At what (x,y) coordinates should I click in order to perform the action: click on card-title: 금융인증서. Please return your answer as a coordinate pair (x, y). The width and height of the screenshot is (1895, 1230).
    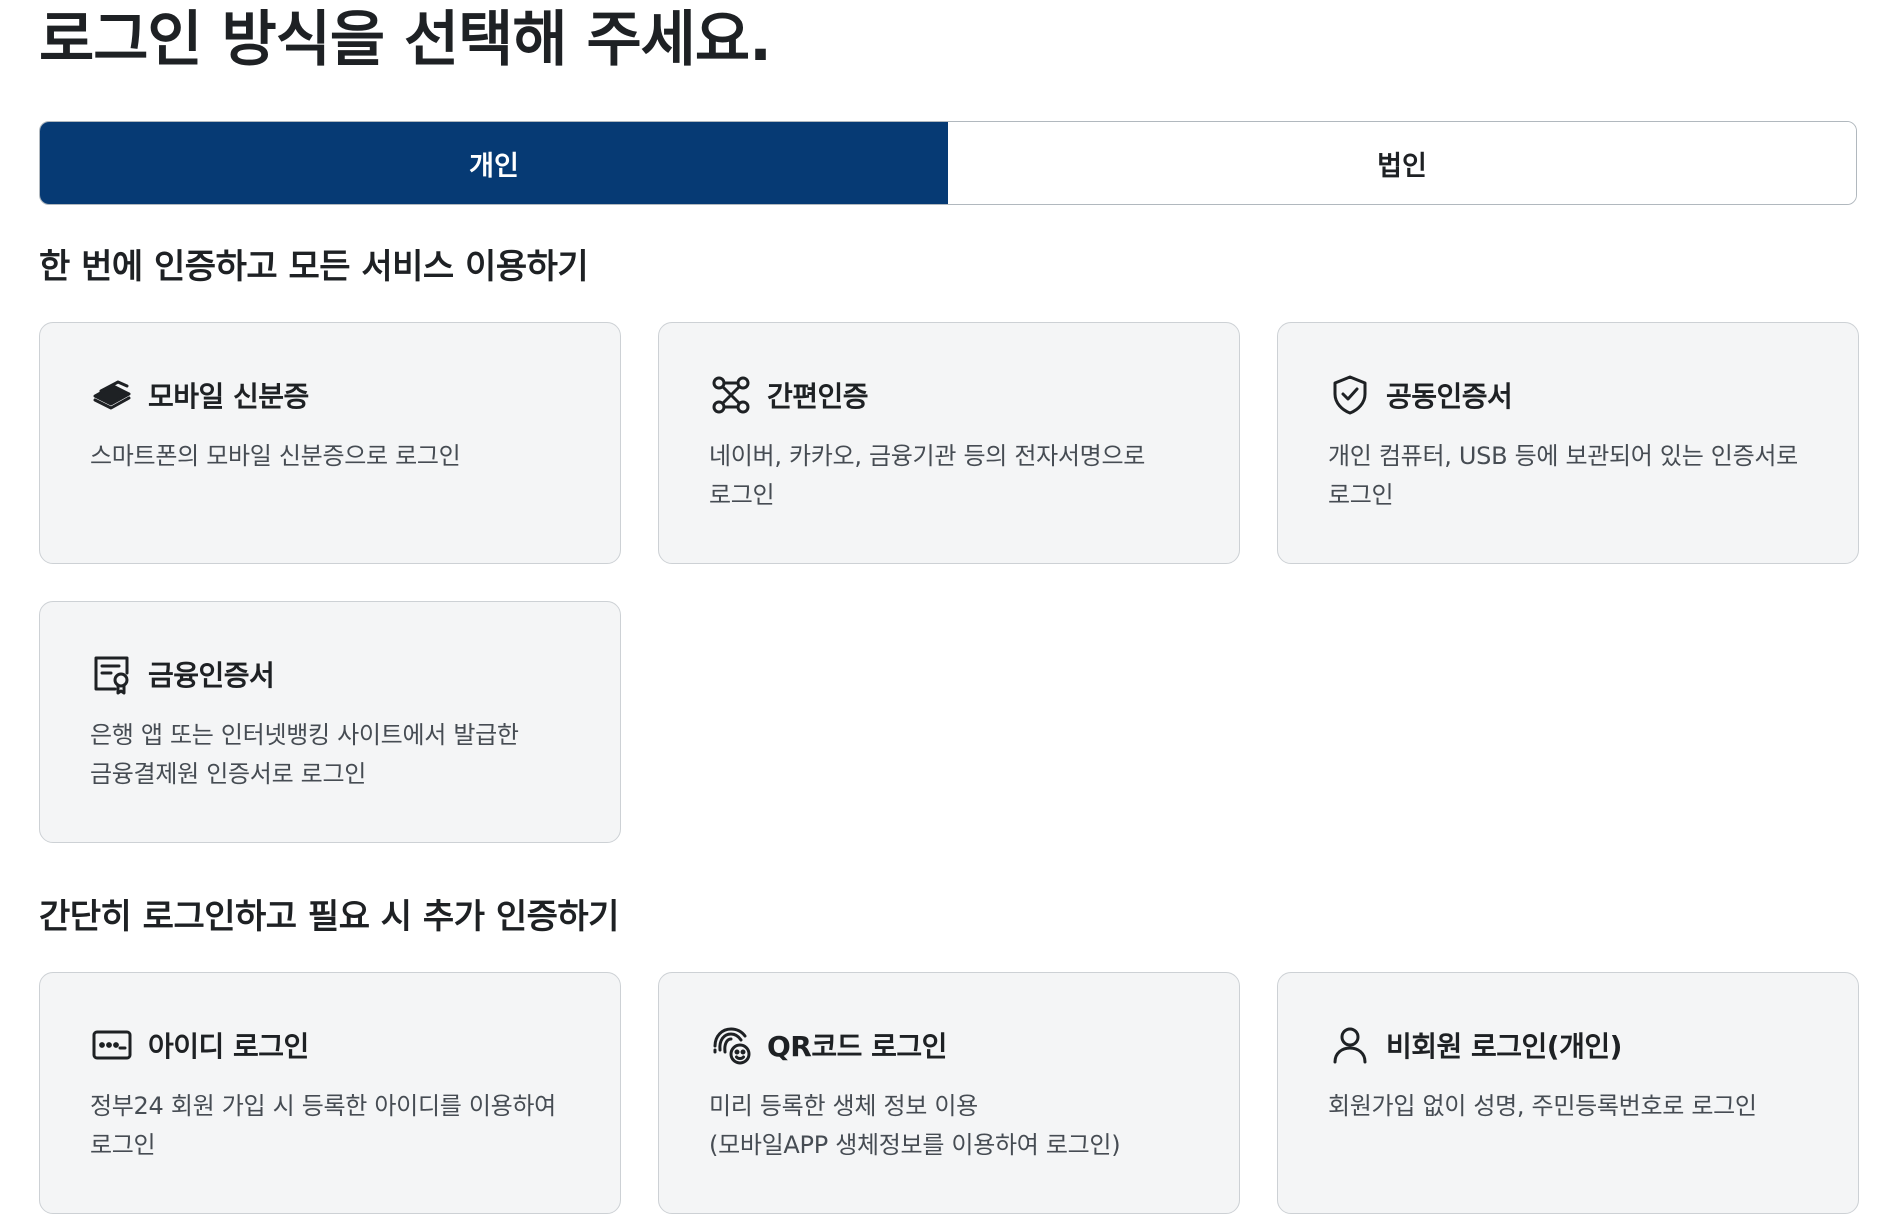
    Looking at the image, I should click on (211, 675).